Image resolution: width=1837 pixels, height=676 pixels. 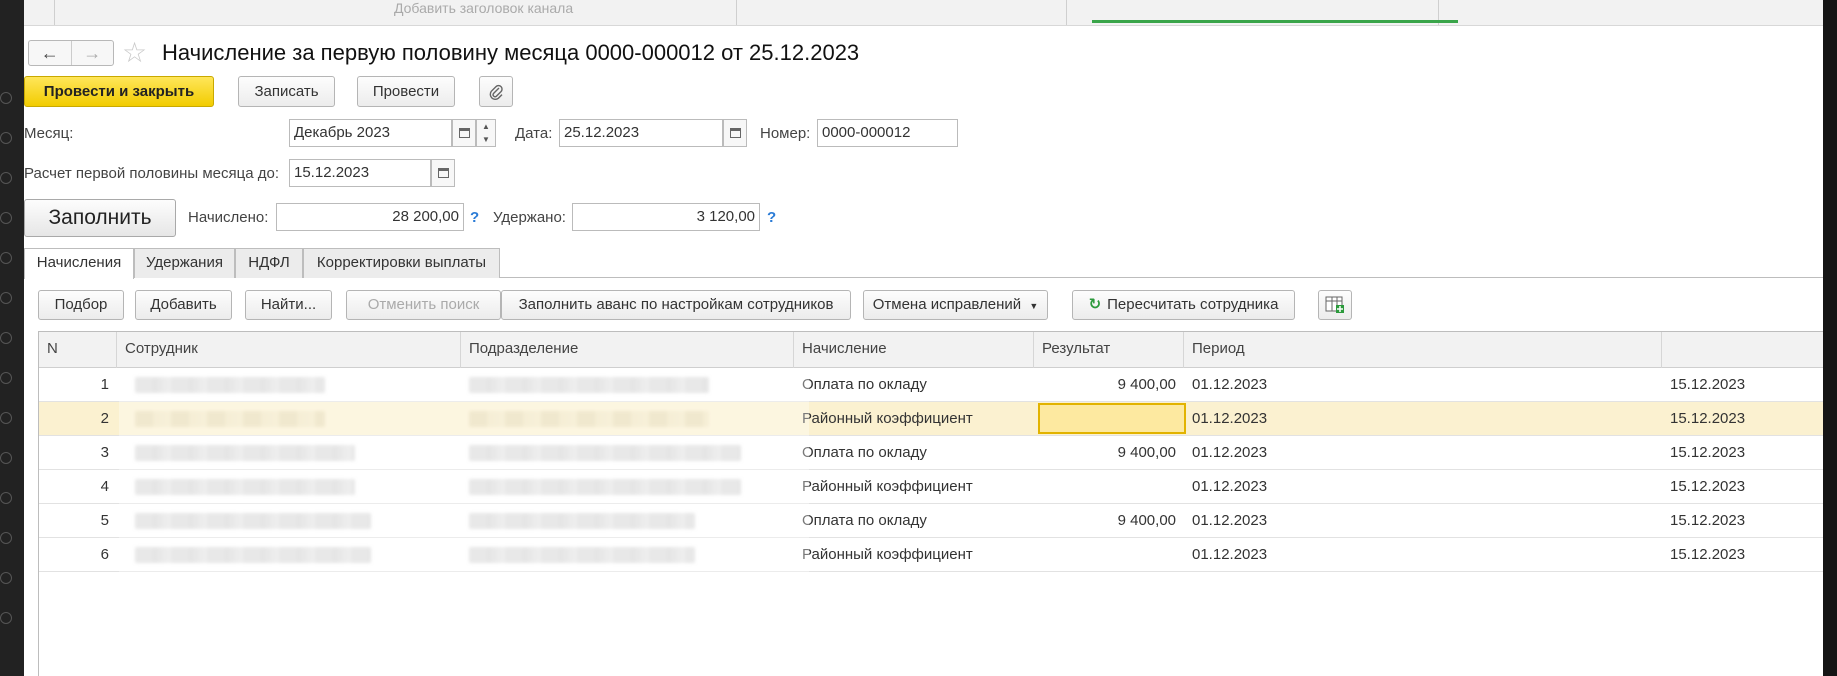 What do you see at coordinates (771, 217) in the screenshot?
I see `withheld-help-icon: ?` at bounding box center [771, 217].